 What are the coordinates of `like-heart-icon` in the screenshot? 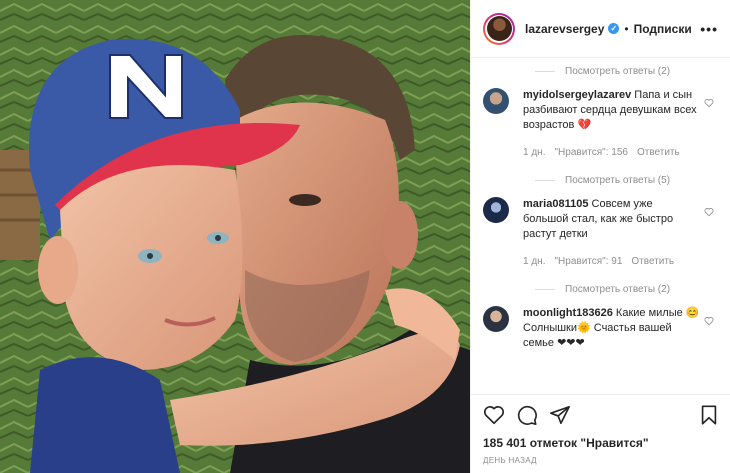 It's located at (494, 415).